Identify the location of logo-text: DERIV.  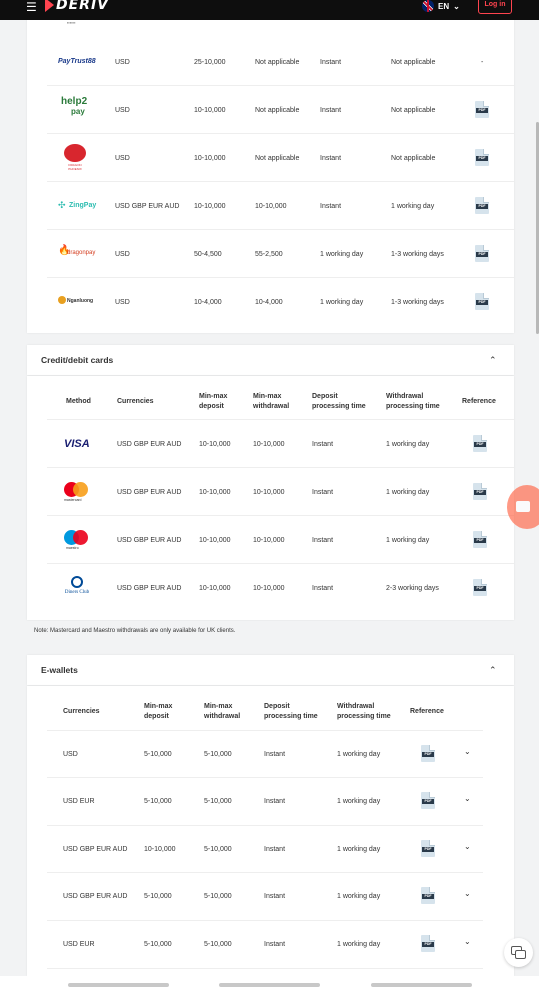
(83, 6).